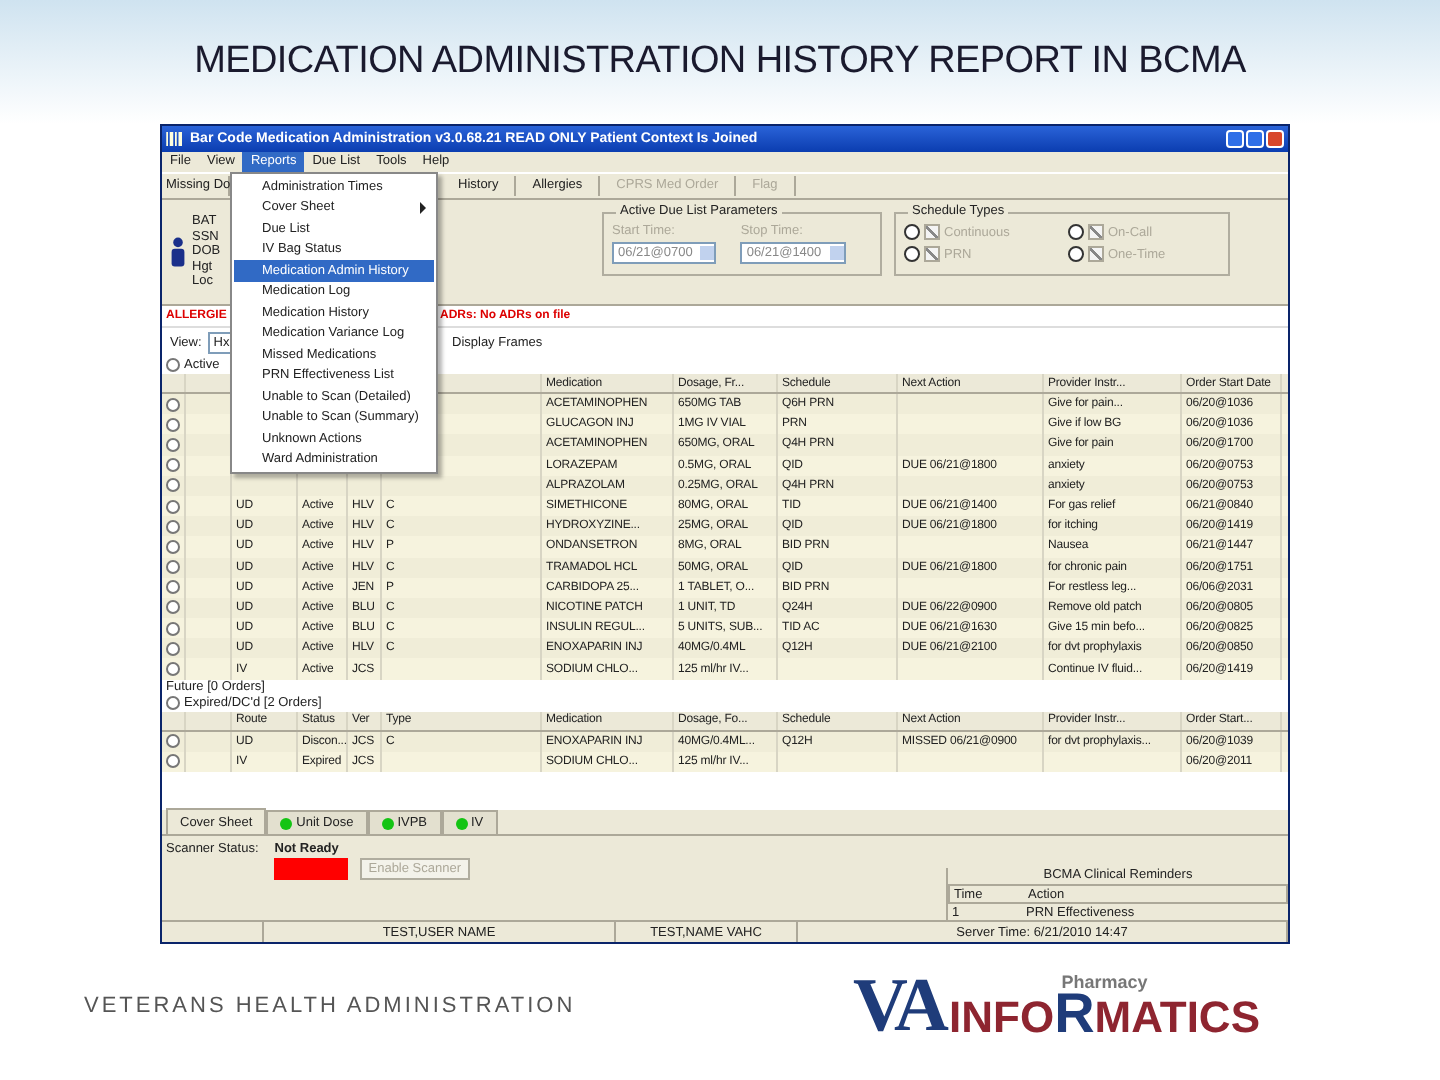 The image size is (1440, 1080). What do you see at coordinates (1177, 1018) in the screenshot?
I see `logo-text: MATICS` at bounding box center [1177, 1018].